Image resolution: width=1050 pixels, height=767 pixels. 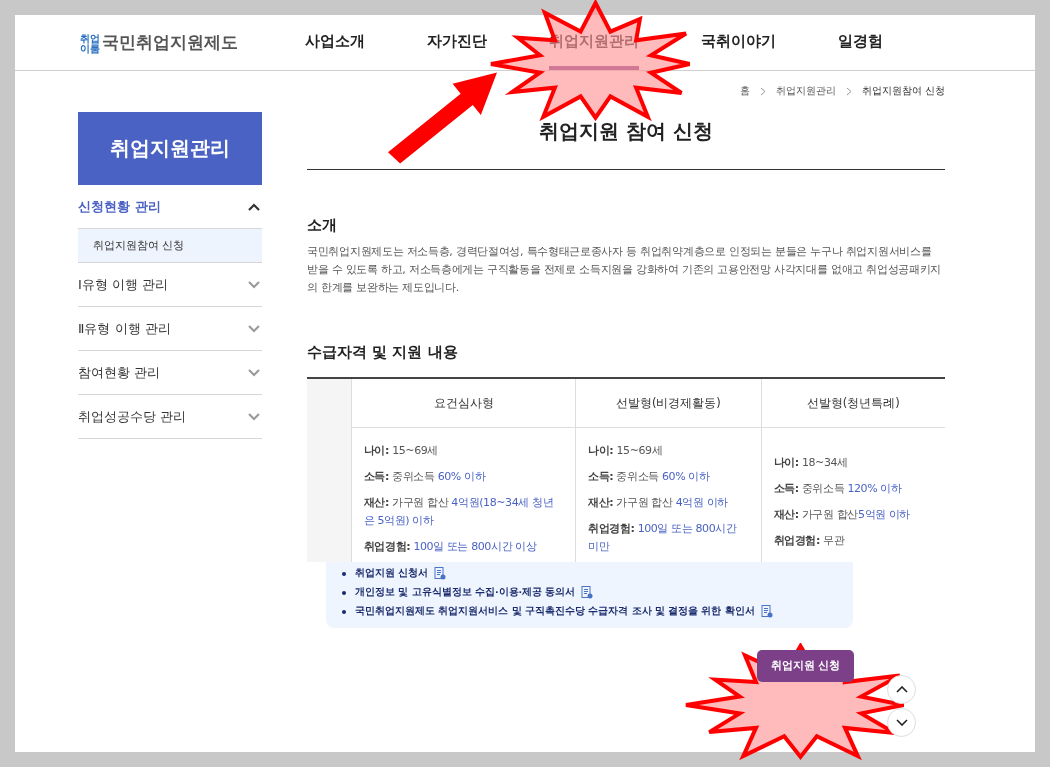 What do you see at coordinates (170, 246) in the screenshot?
I see `sidebar-subitem: 취업지원참여 신청` at bounding box center [170, 246].